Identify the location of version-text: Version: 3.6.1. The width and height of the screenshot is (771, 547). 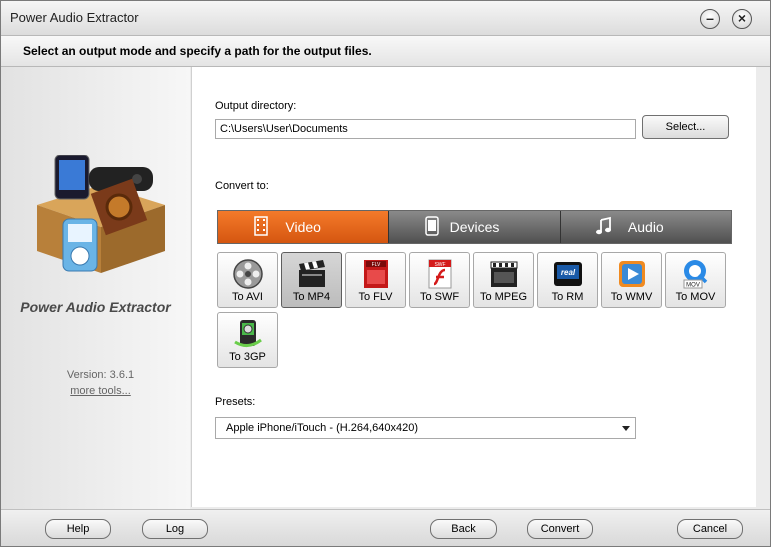
(100, 375).